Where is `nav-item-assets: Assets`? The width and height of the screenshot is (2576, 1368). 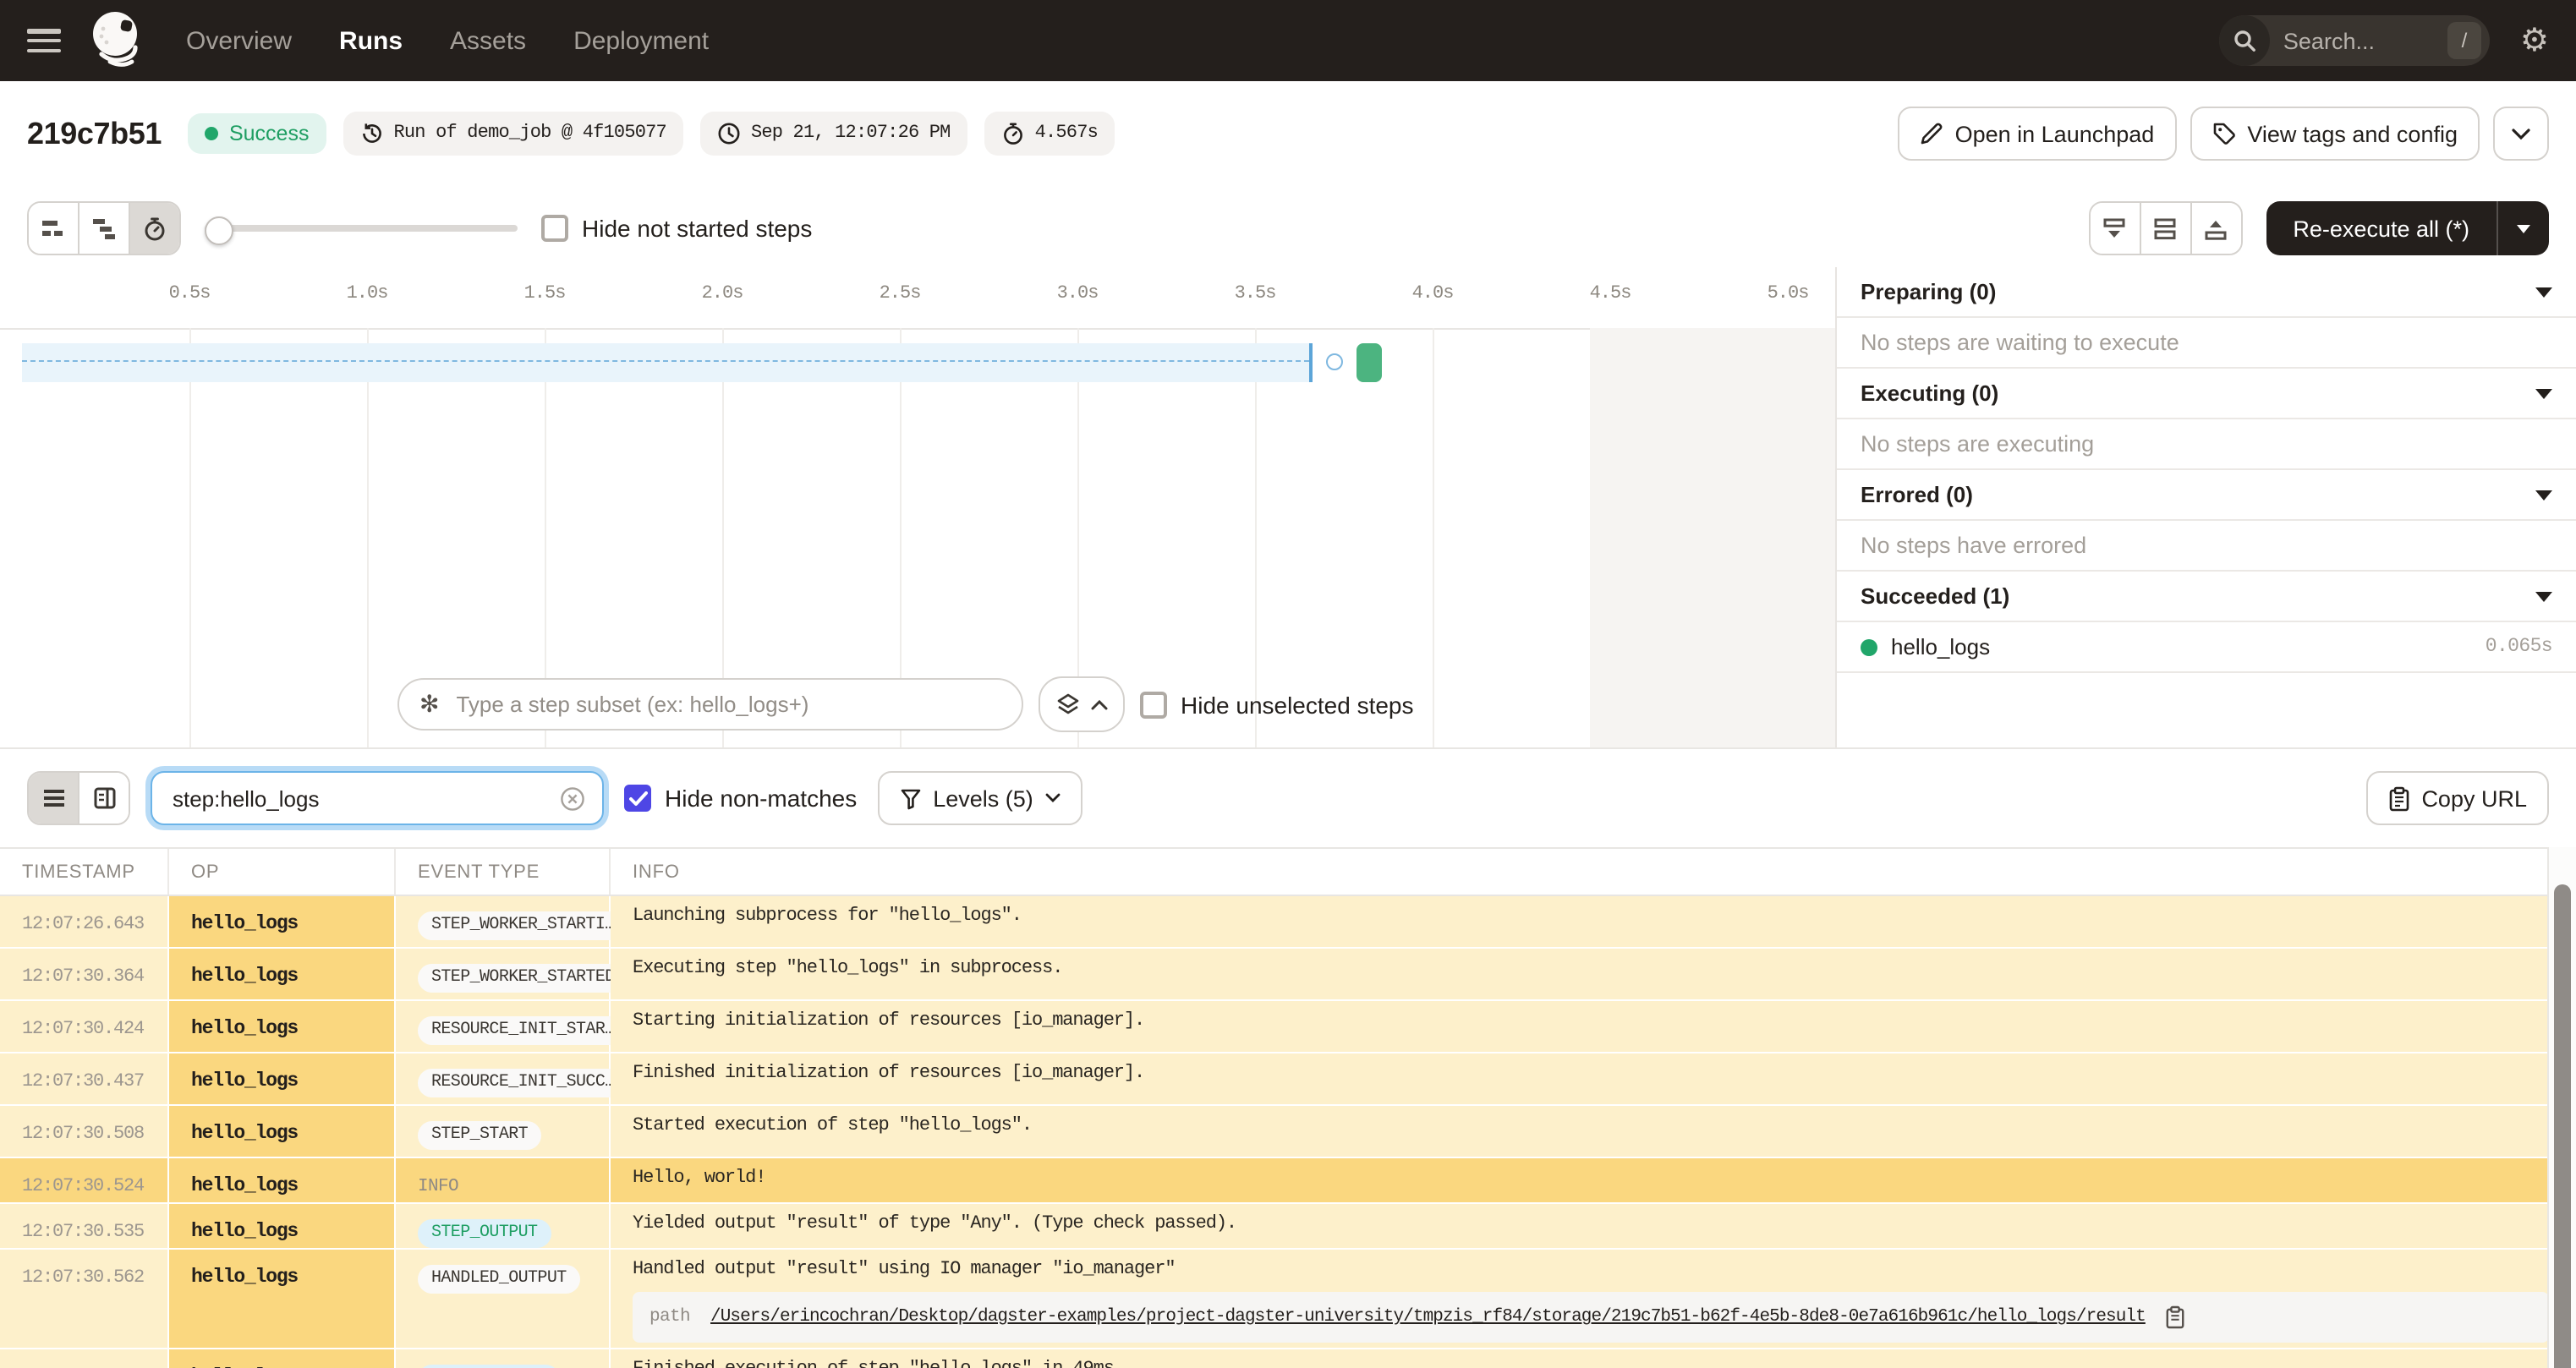 nav-item-assets: Assets is located at coordinates (488, 40).